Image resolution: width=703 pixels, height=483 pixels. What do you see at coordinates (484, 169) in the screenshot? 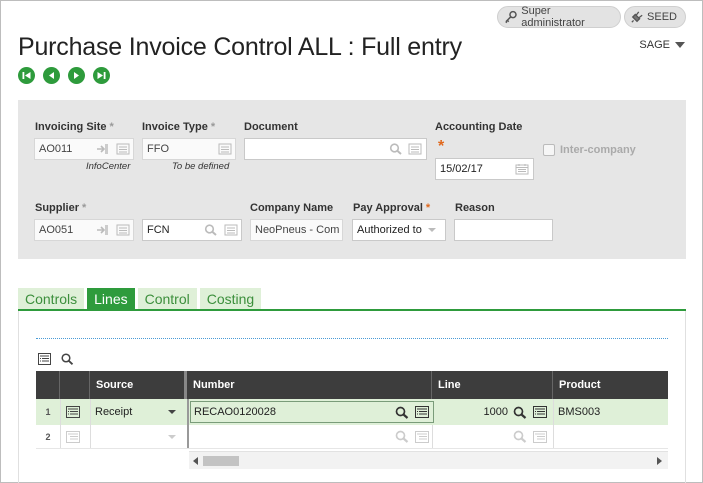
I see `accounting-date-field: 15/02/17` at bounding box center [484, 169].